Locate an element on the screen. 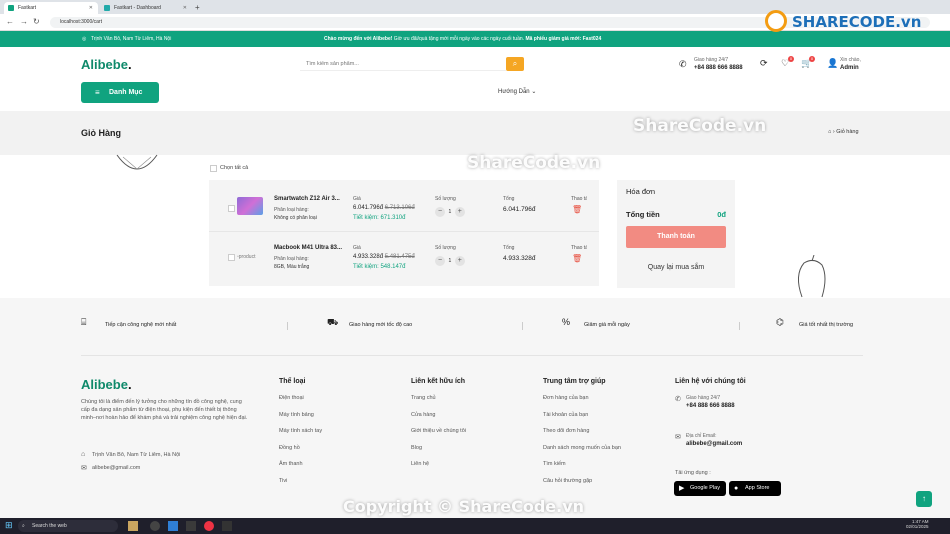 This screenshot has width=950, height=534. chevron-down-icon: ⌄ is located at coordinates (534, 92).